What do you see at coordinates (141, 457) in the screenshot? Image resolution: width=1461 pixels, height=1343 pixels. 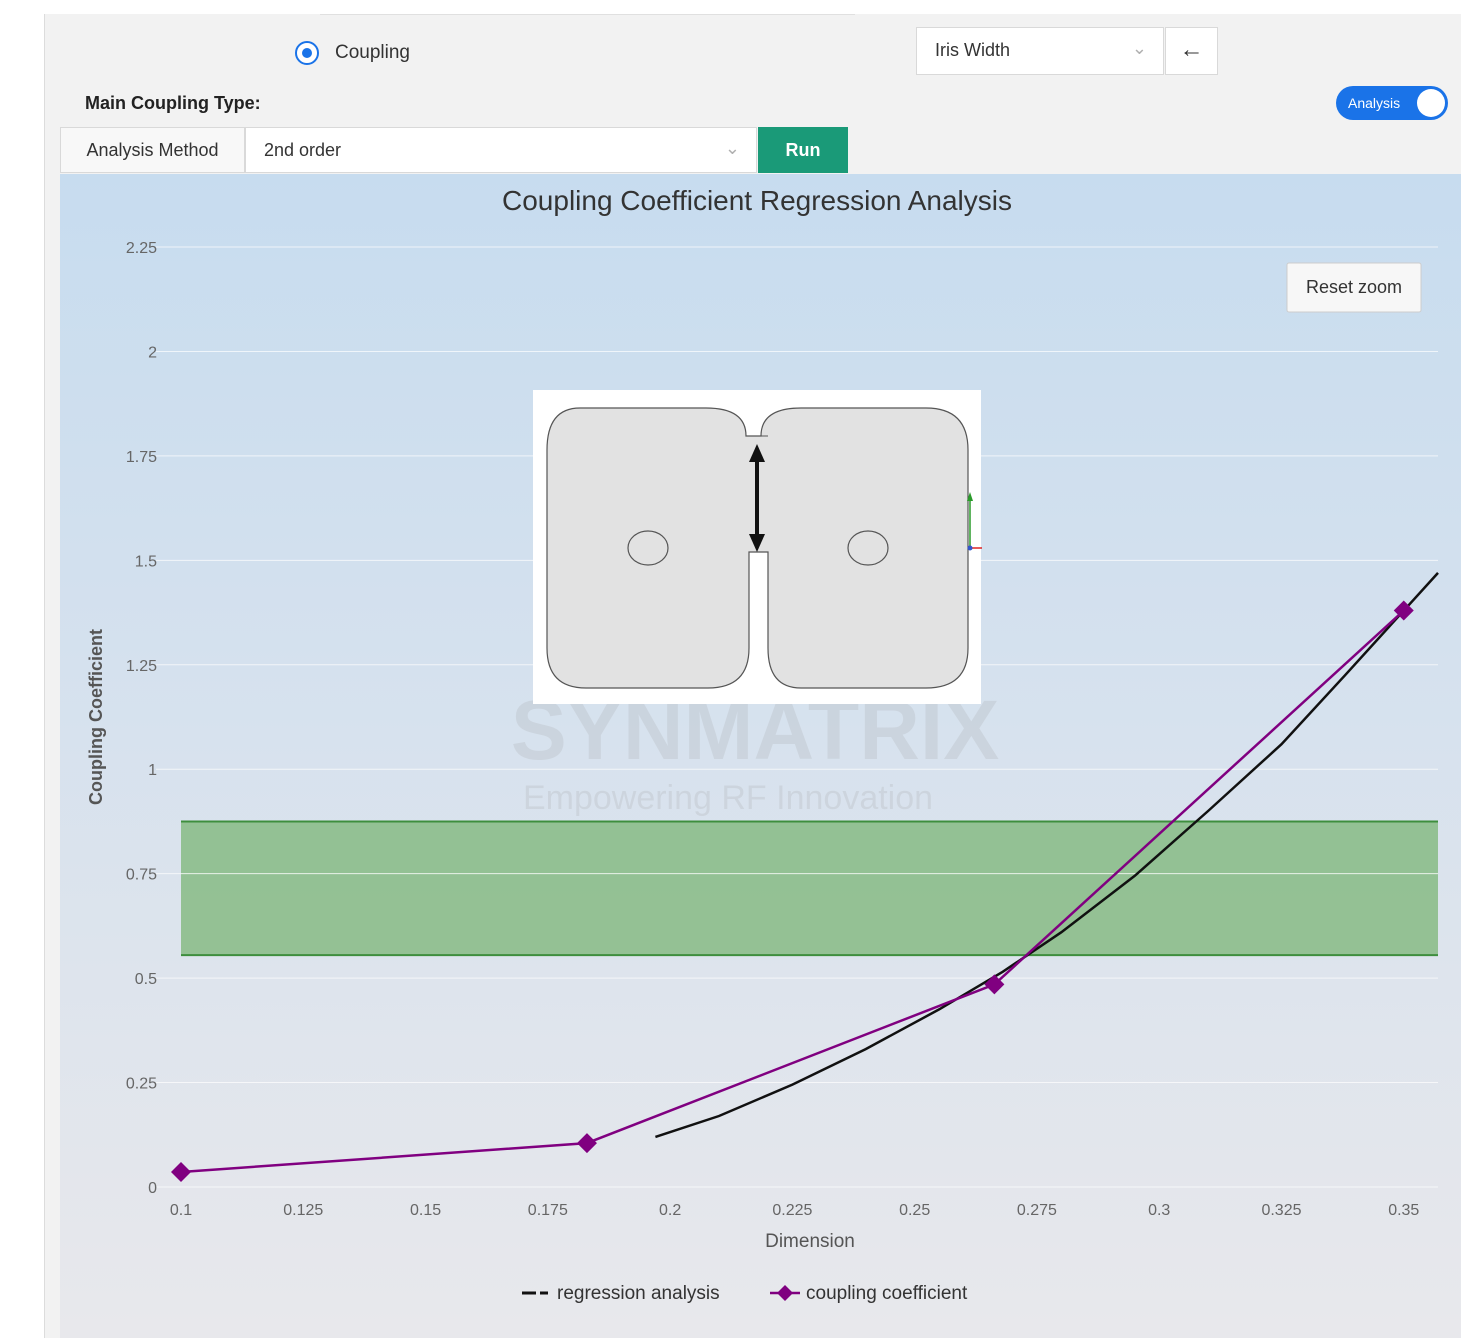 I see `y-tick-label: 1.75` at bounding box center [141, 457].